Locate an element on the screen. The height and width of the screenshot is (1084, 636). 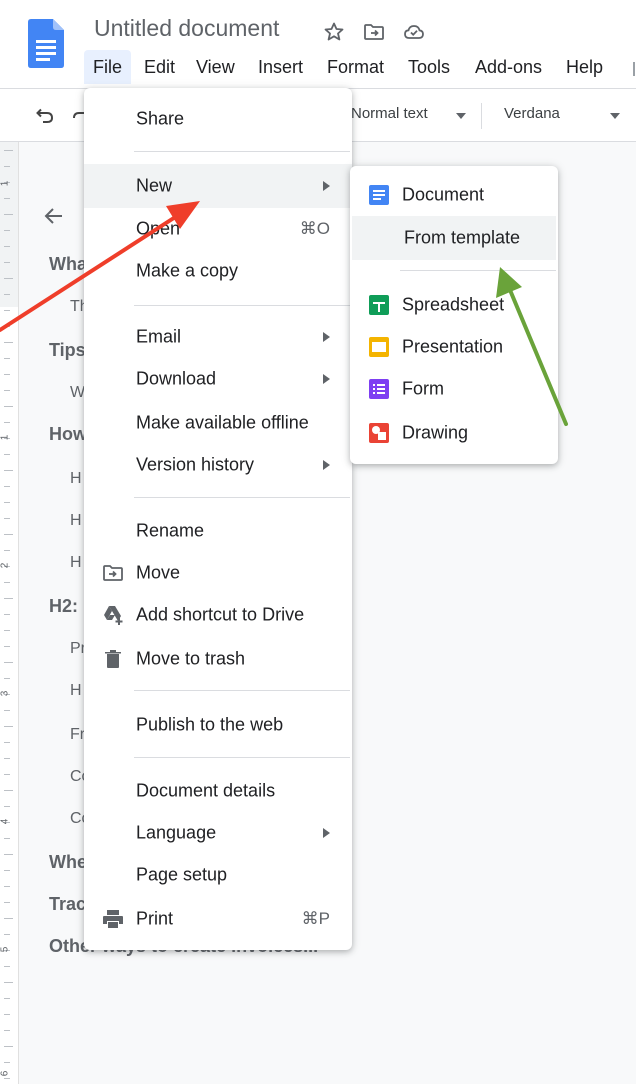
file-menu-move: Move is located at coordinates (218, 573).